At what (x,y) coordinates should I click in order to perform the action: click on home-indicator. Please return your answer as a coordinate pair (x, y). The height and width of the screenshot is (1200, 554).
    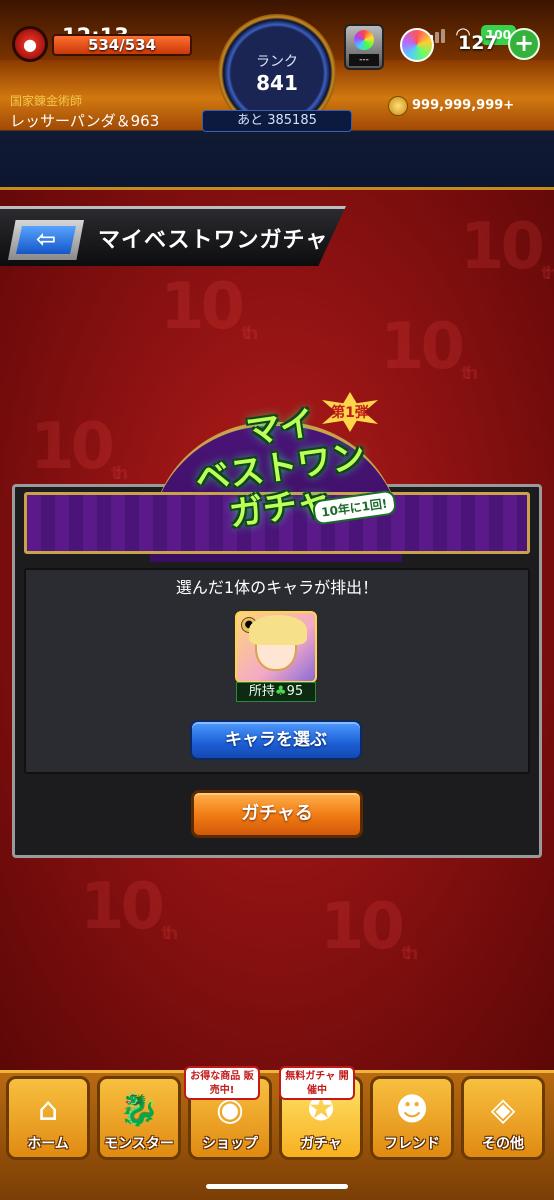
    Looking at the image, I should click on (277, 1186).